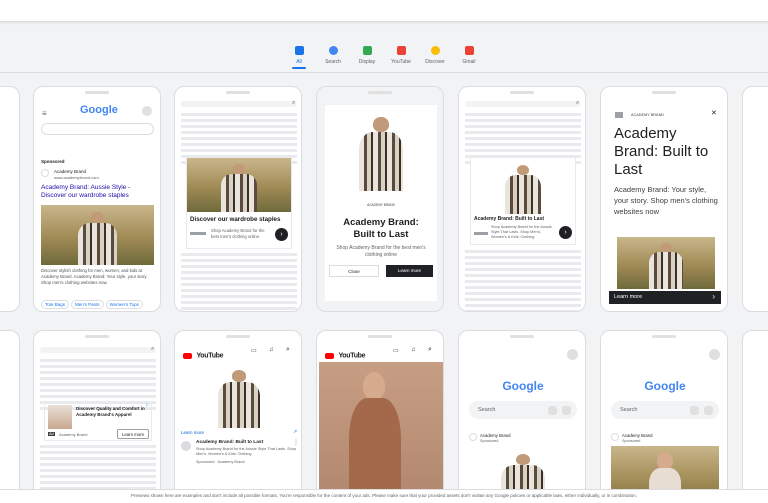  Describe the element at coordinates (665, 297) in the screenshot. I see `learn-more-button: Learn more ›` at that location.